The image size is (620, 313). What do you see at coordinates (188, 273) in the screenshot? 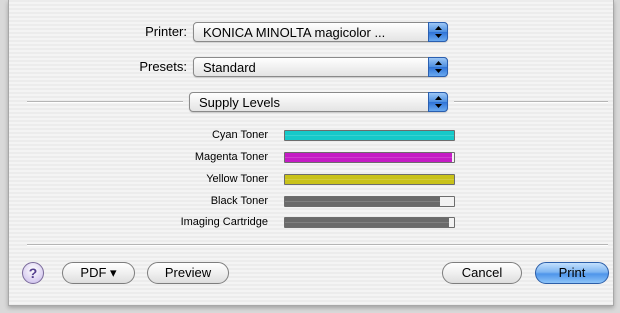
I see `preview-button: Preview` at bounding box center [188, 273].